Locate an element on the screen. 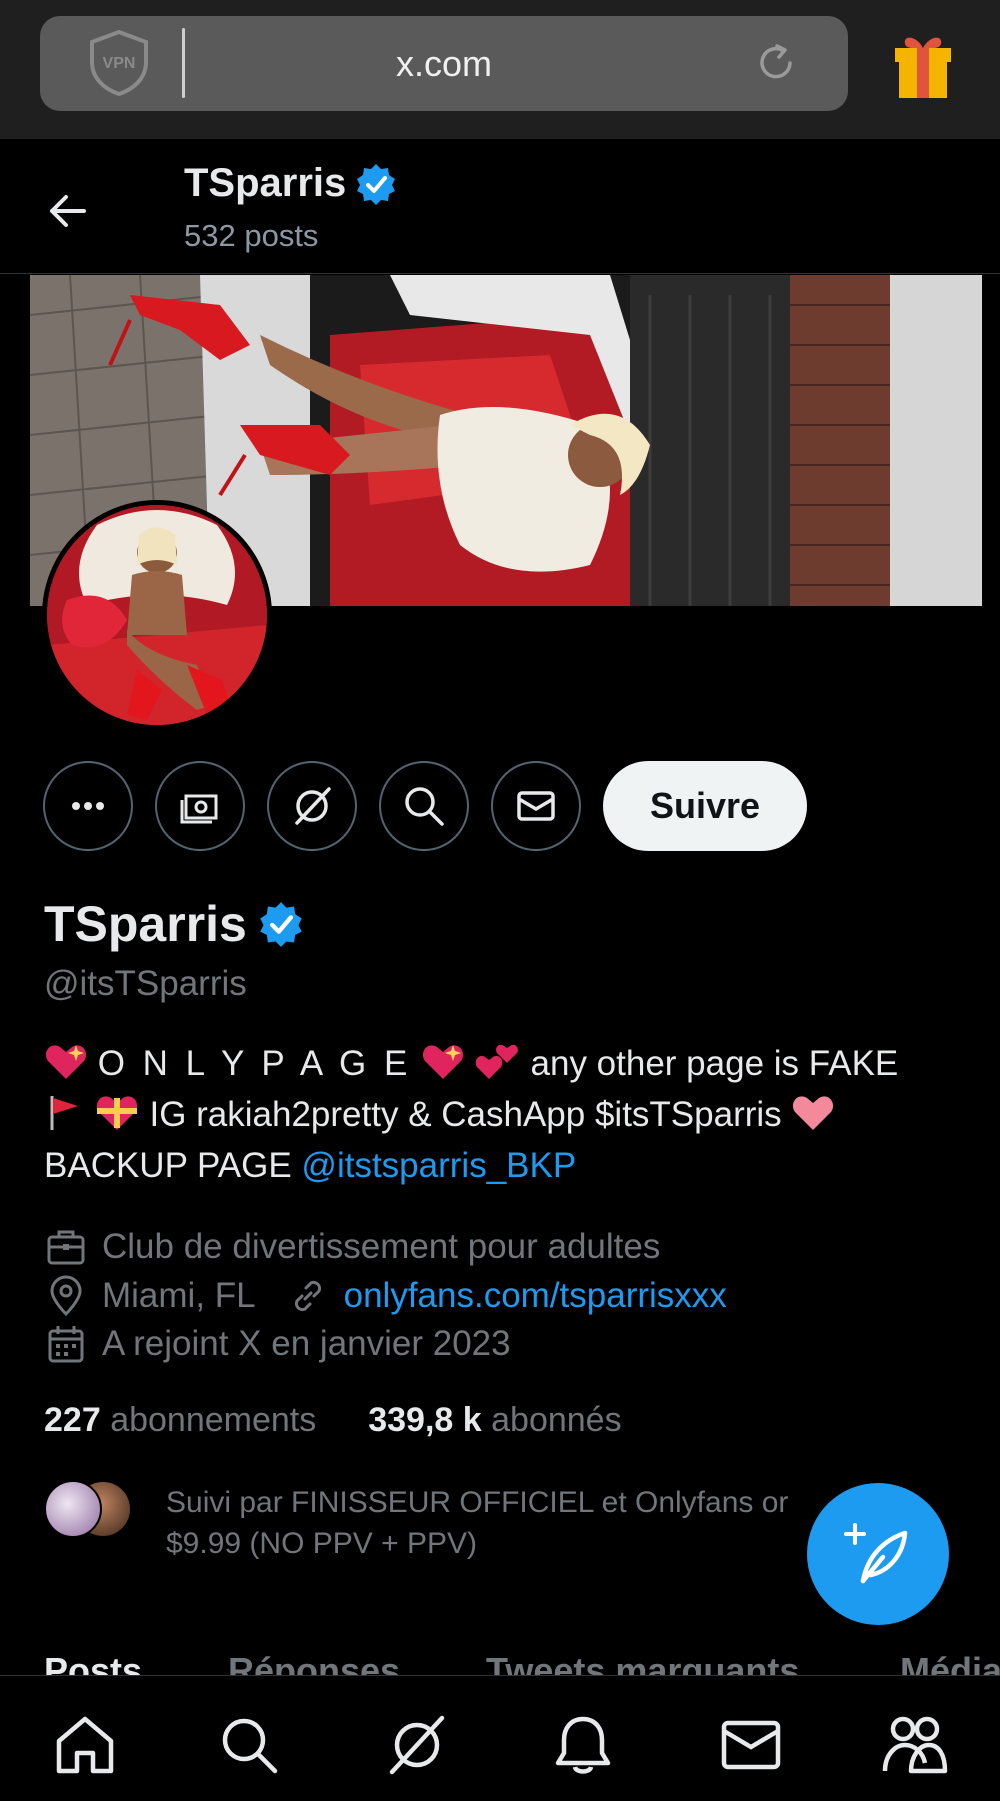 The width and height of the screenshot is (1000, 1801). pink-heart-icon is located at coordinates (813, 1112).